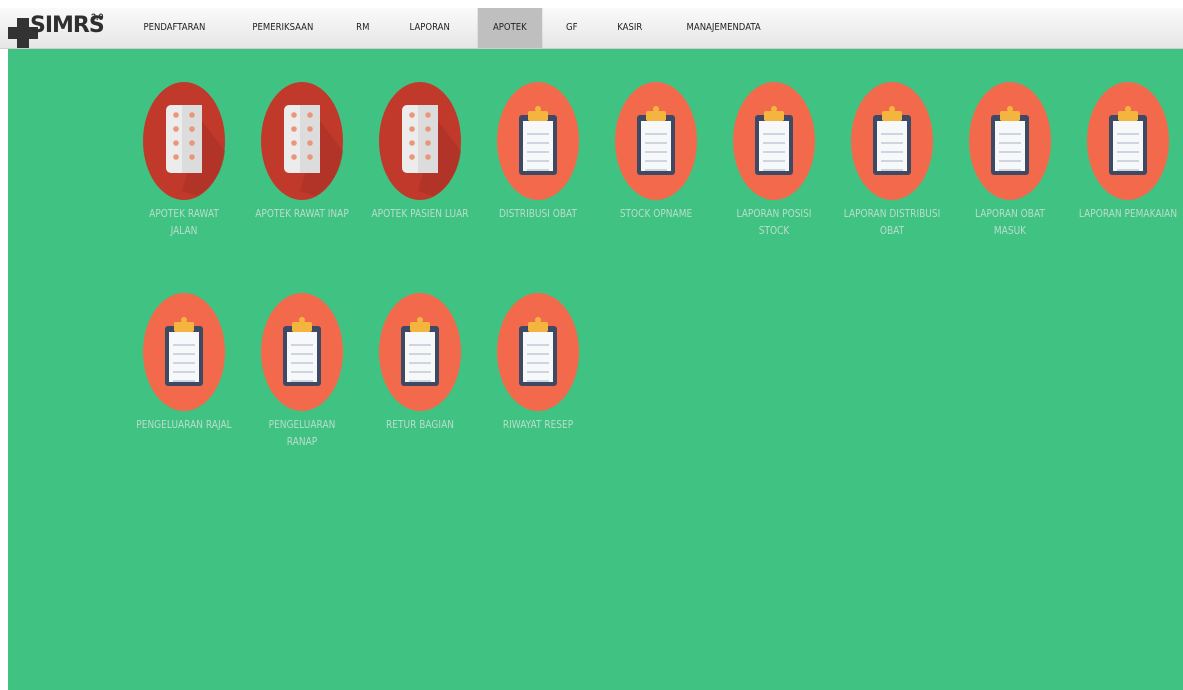 This screenshot has height=690, width=1183. Describe the element at coordinates (538, 213) in the screenshot. I see `tile-label: DISTRIBUSI OBAT` at that location.